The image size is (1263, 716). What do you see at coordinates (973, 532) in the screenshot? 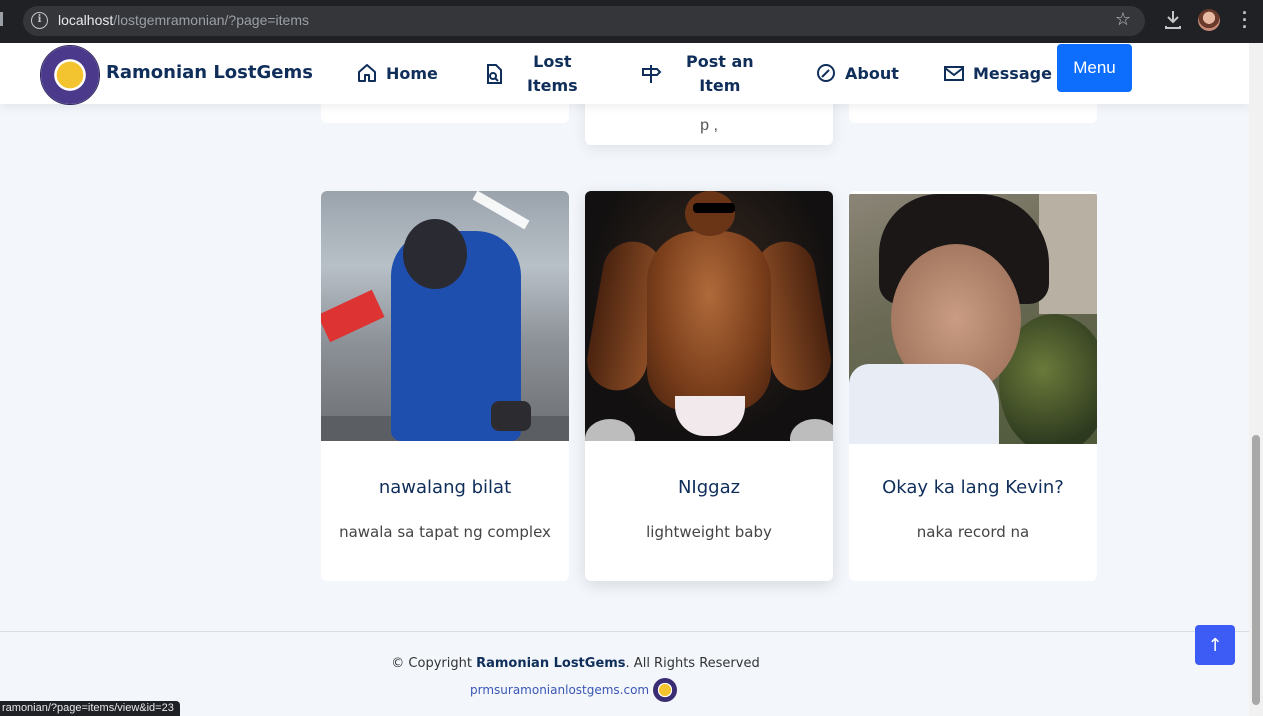
I see `item-description: naka record na` at bounding box center [973, 532].